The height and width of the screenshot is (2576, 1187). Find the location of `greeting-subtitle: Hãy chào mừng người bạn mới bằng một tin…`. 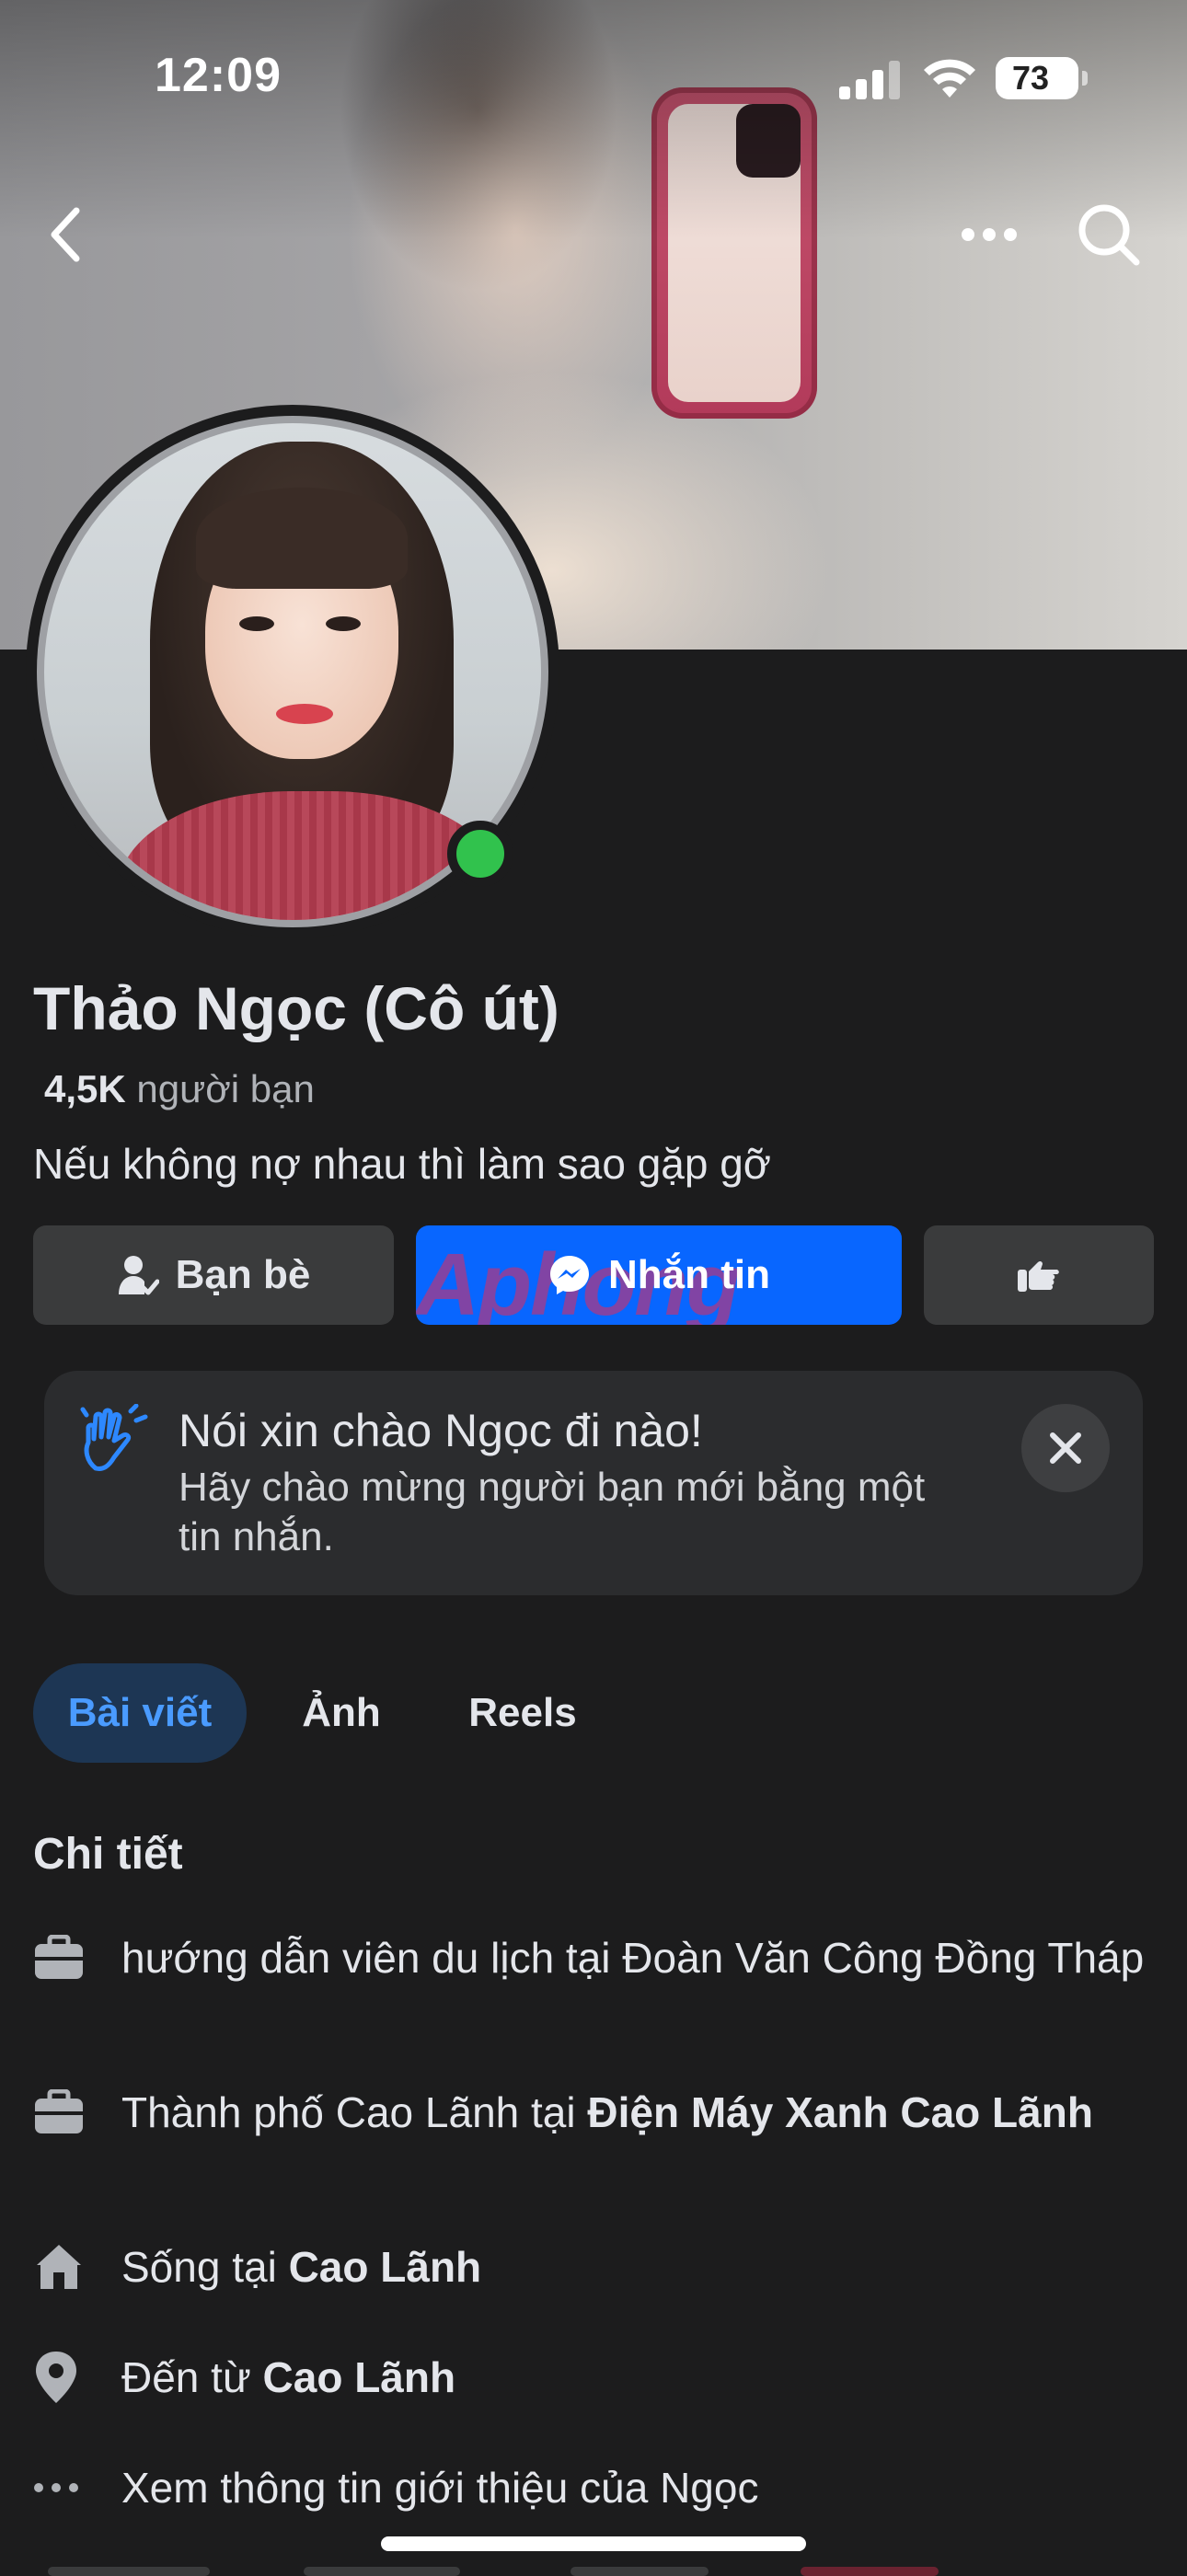

greeting-subtitle: Hãy chào mừng người bạn mới bằng một tin… is located at coordinates (552, 1512).